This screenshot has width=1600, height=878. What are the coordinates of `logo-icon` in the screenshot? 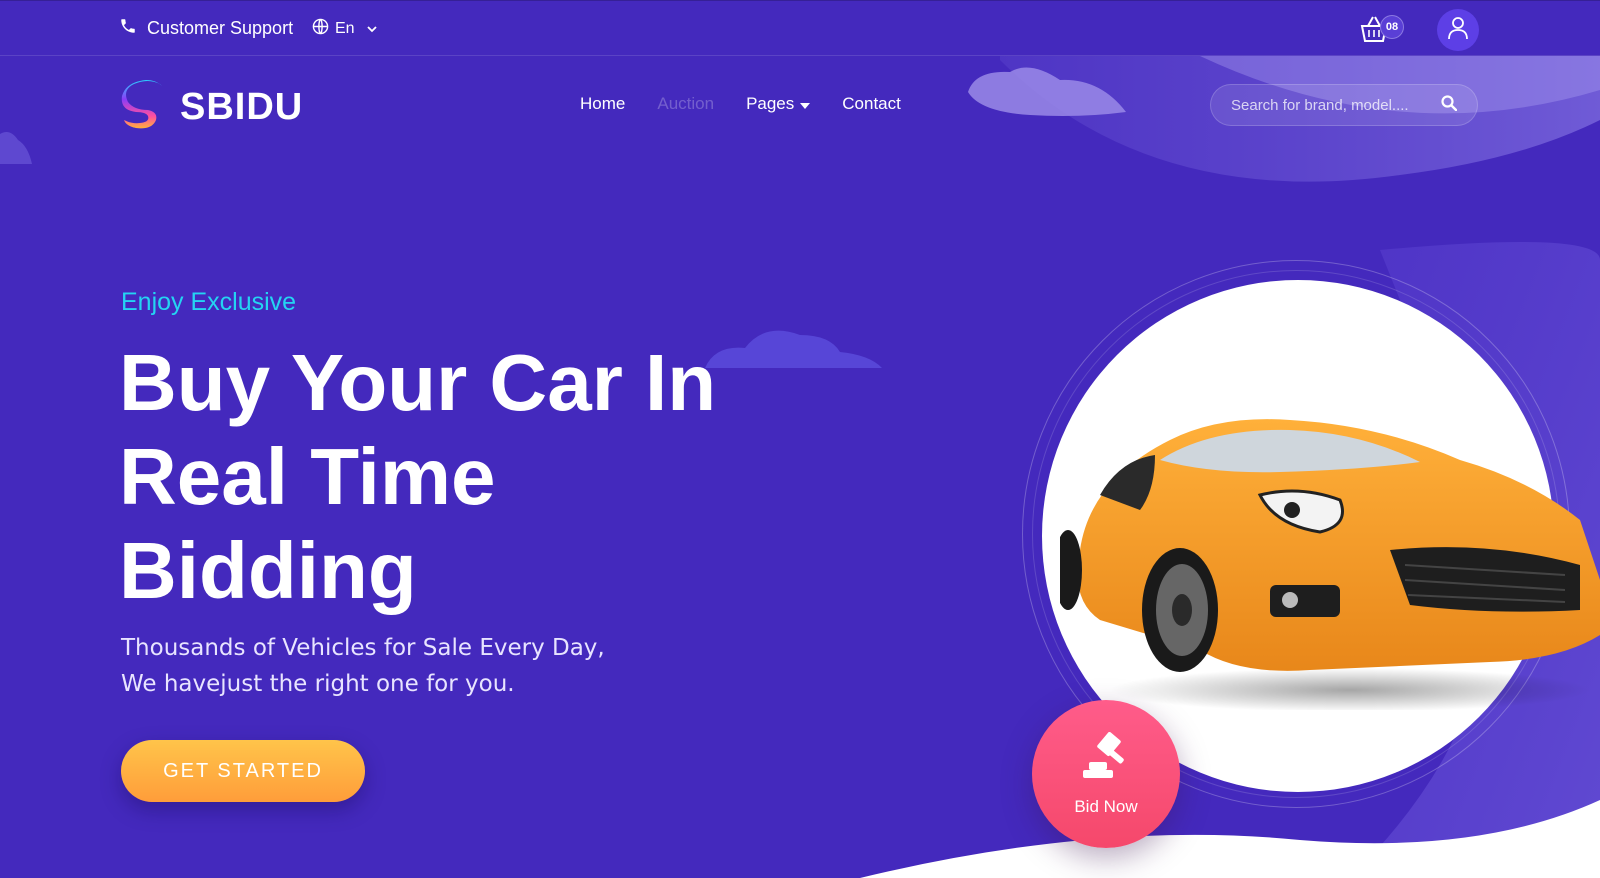 It's located at (143, 107).